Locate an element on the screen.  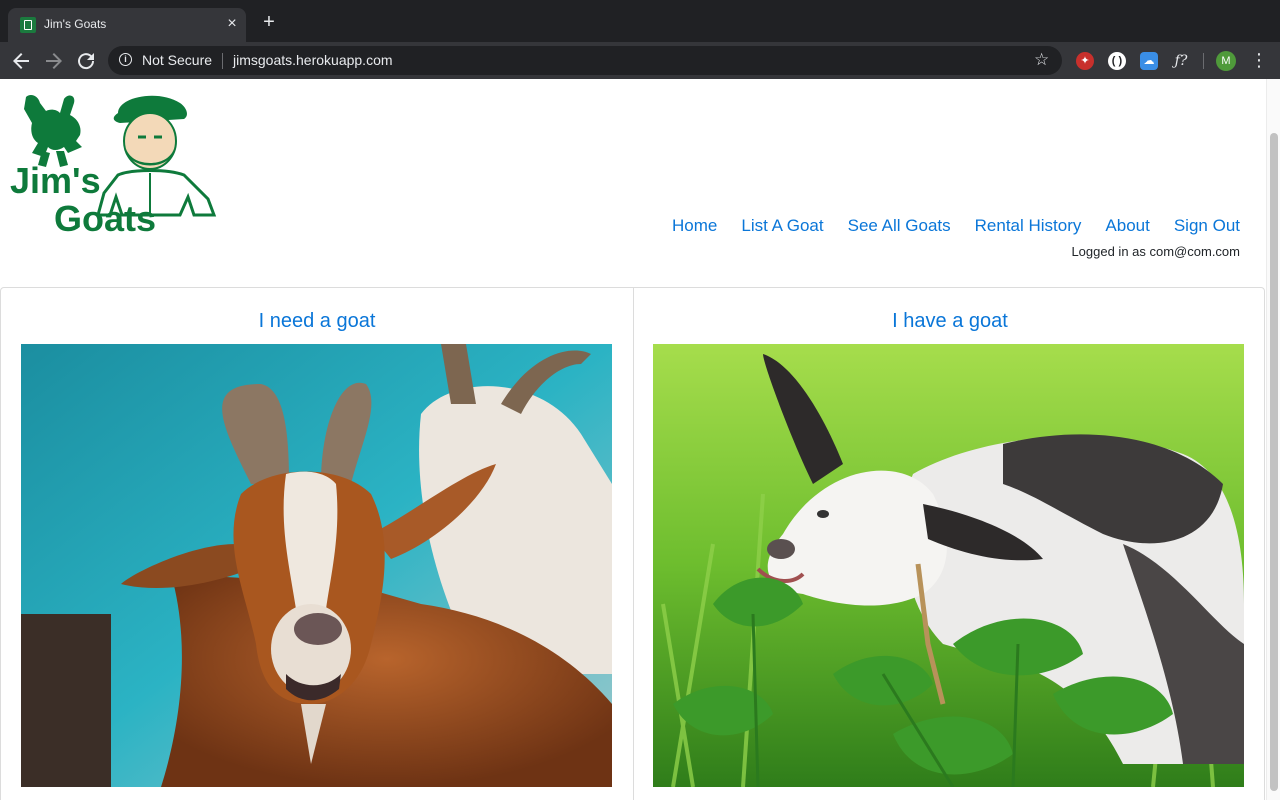
address-bar: i Not Secure jimsgoats.herokuapp.com ☆ is located at coordinates (585, 60).